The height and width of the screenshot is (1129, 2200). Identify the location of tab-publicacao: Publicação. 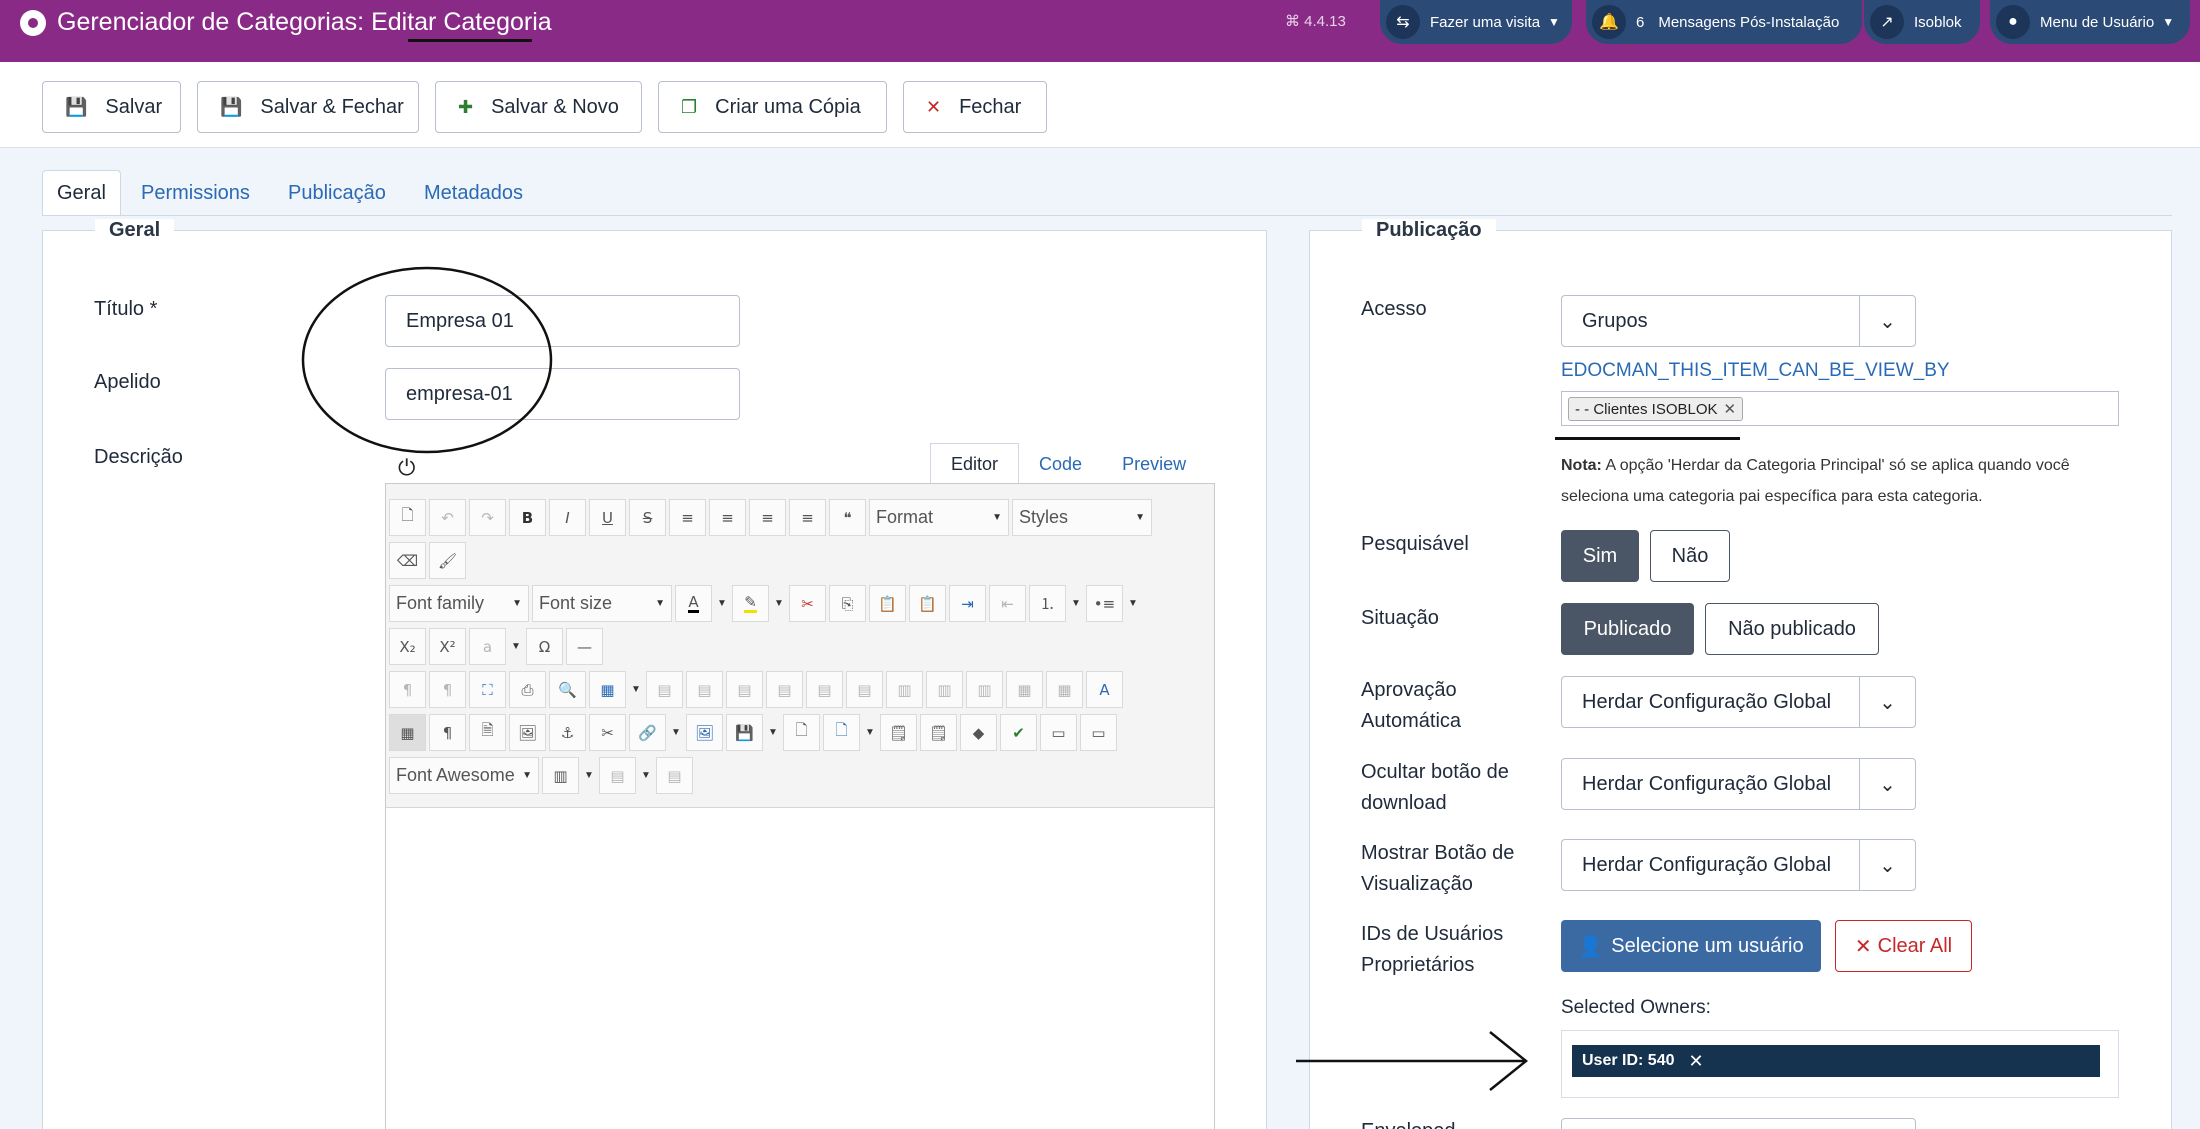
(337, 193).